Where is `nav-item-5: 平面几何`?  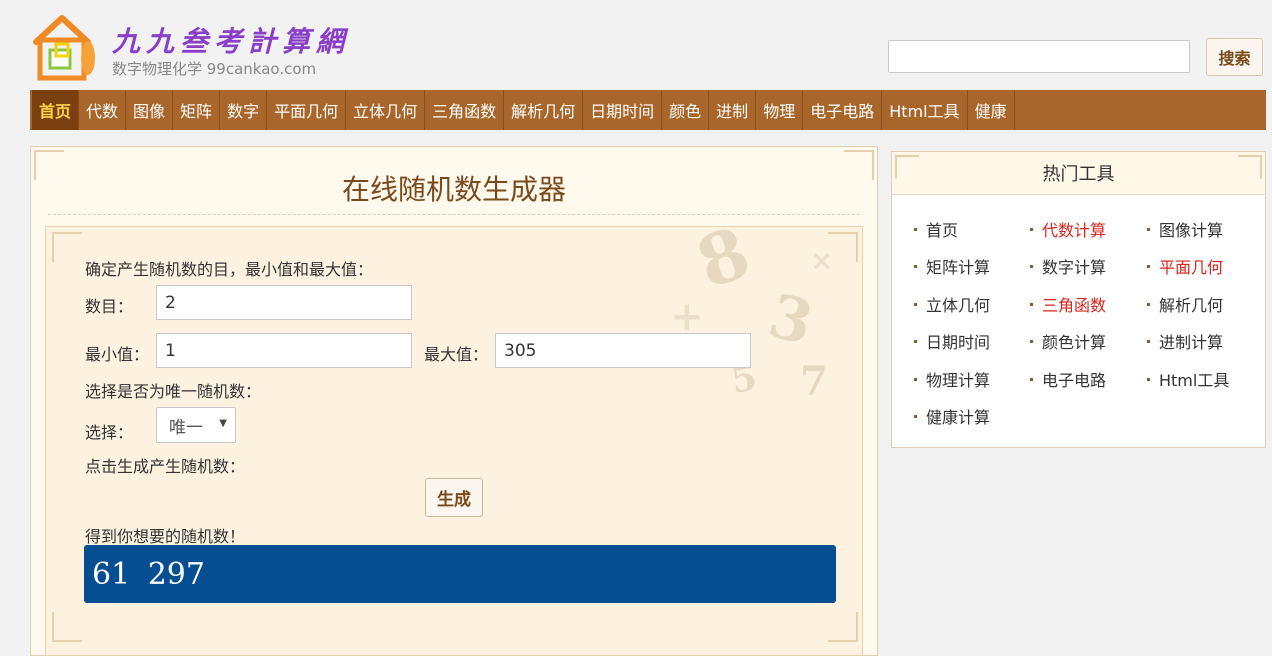 nav-item-5: 平面几何 is located at coordinates (307, 110).